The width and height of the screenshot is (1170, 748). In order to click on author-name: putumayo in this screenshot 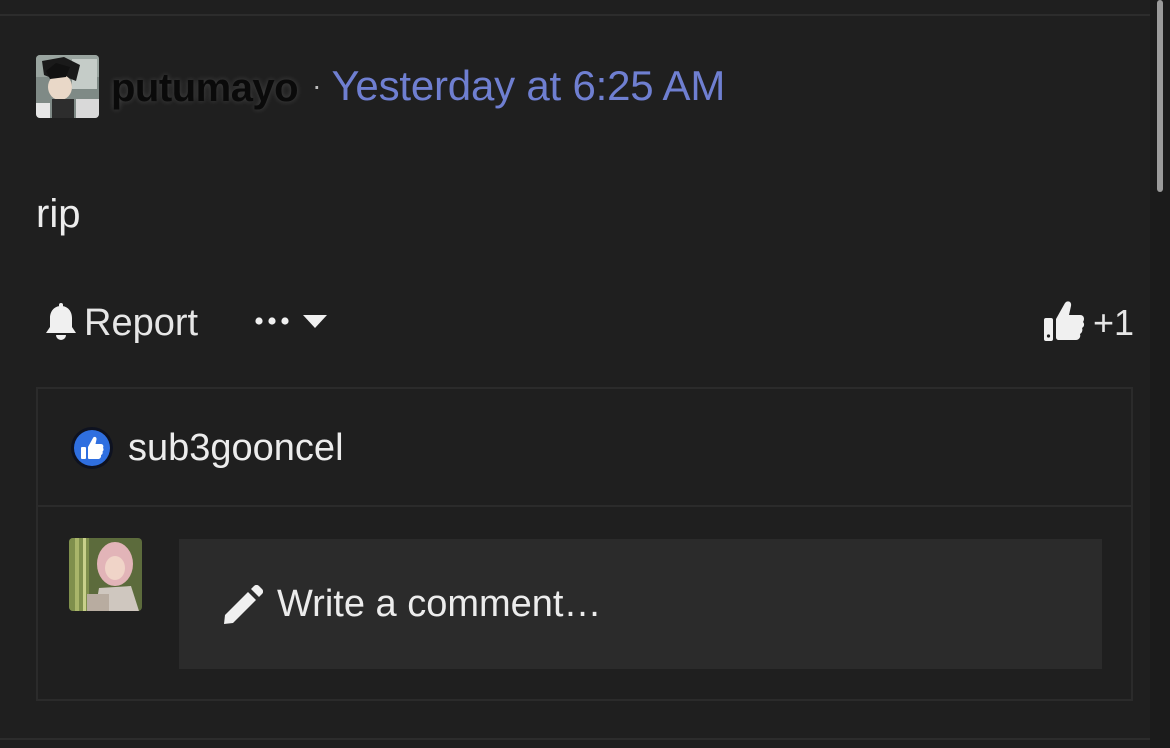, I will do `click(205, 88)`.